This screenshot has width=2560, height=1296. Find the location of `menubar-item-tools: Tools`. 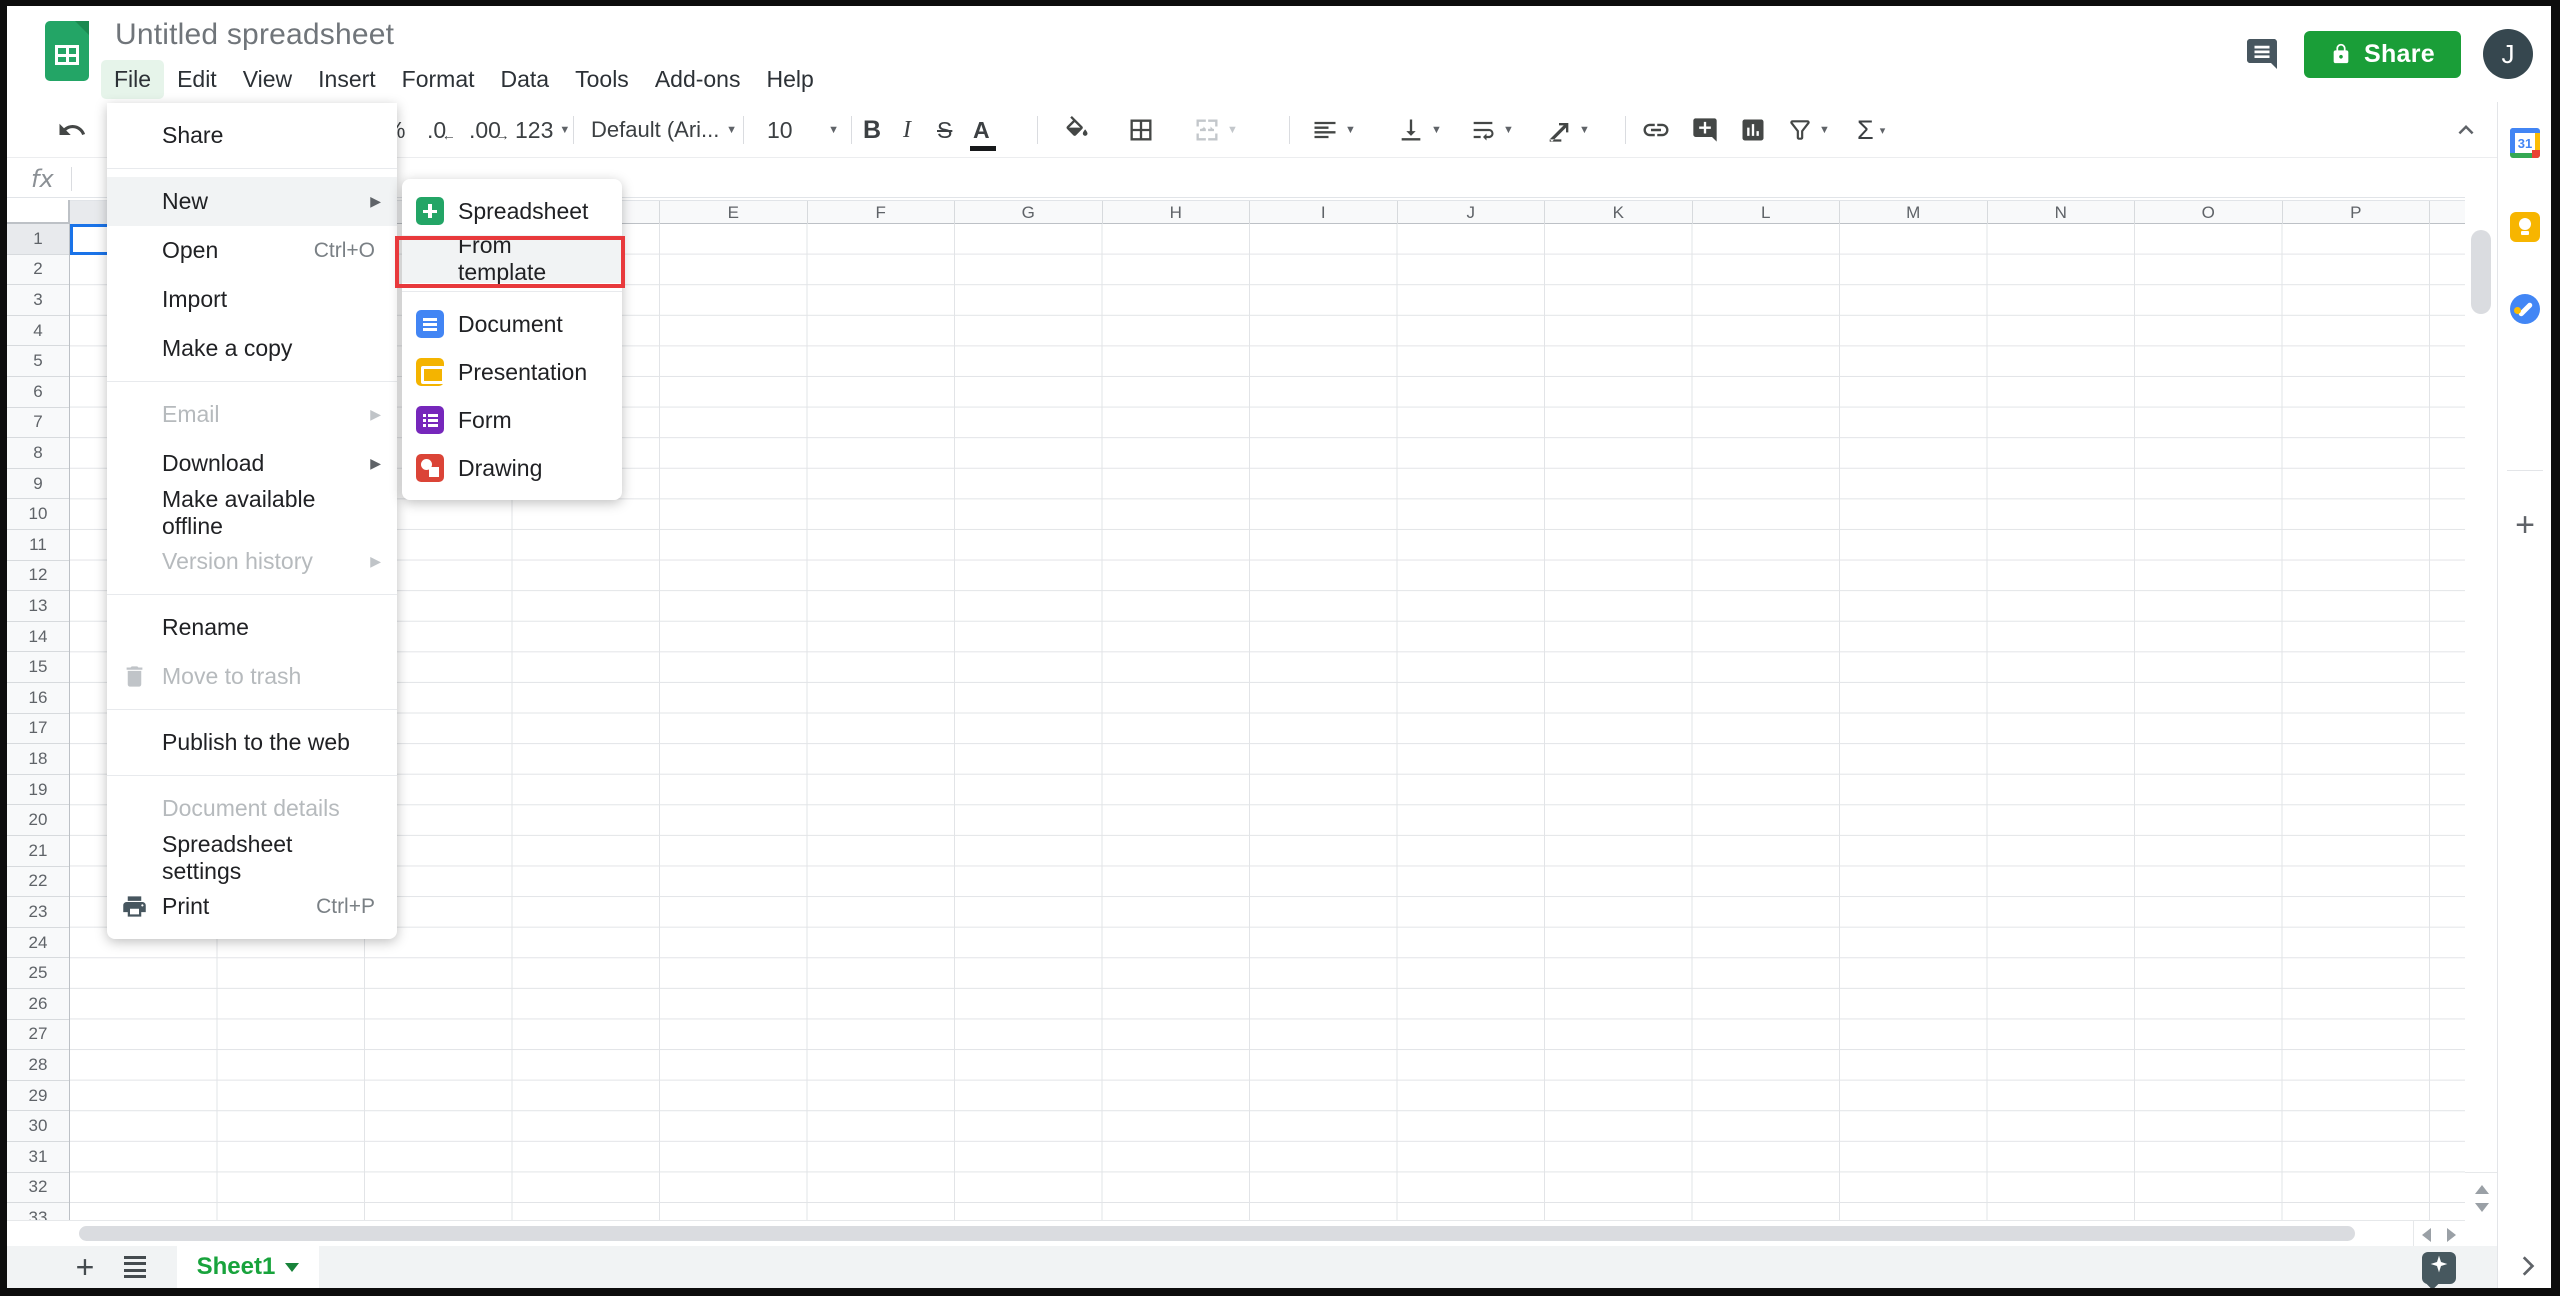

menubar-item-tools: Tools is located at coordinates (602, 79).